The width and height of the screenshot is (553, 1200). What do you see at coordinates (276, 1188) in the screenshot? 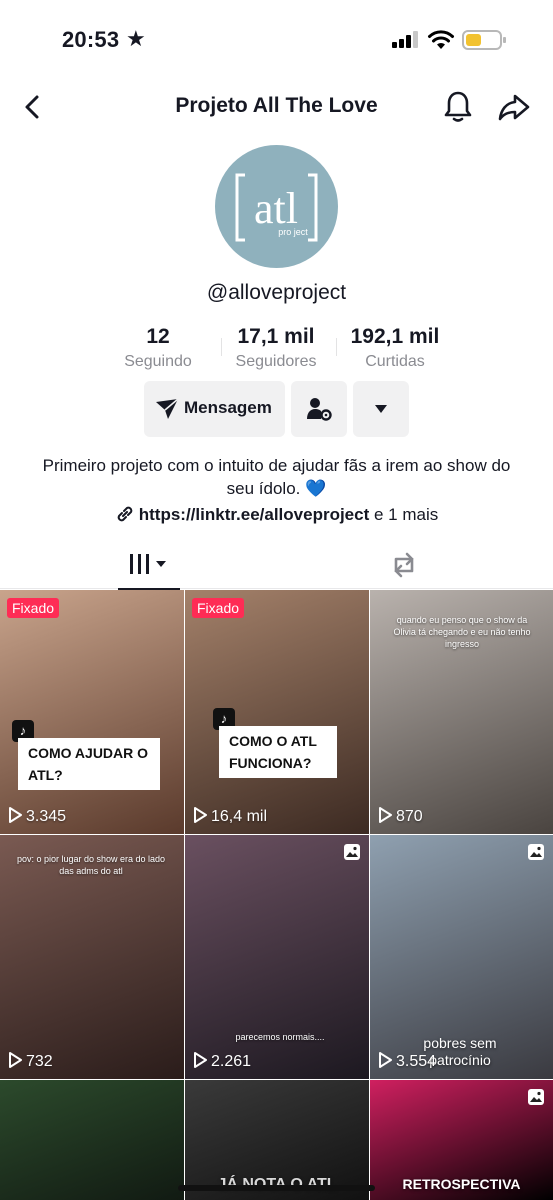
I see `home-indicator` at bounding box center [276, 1188].